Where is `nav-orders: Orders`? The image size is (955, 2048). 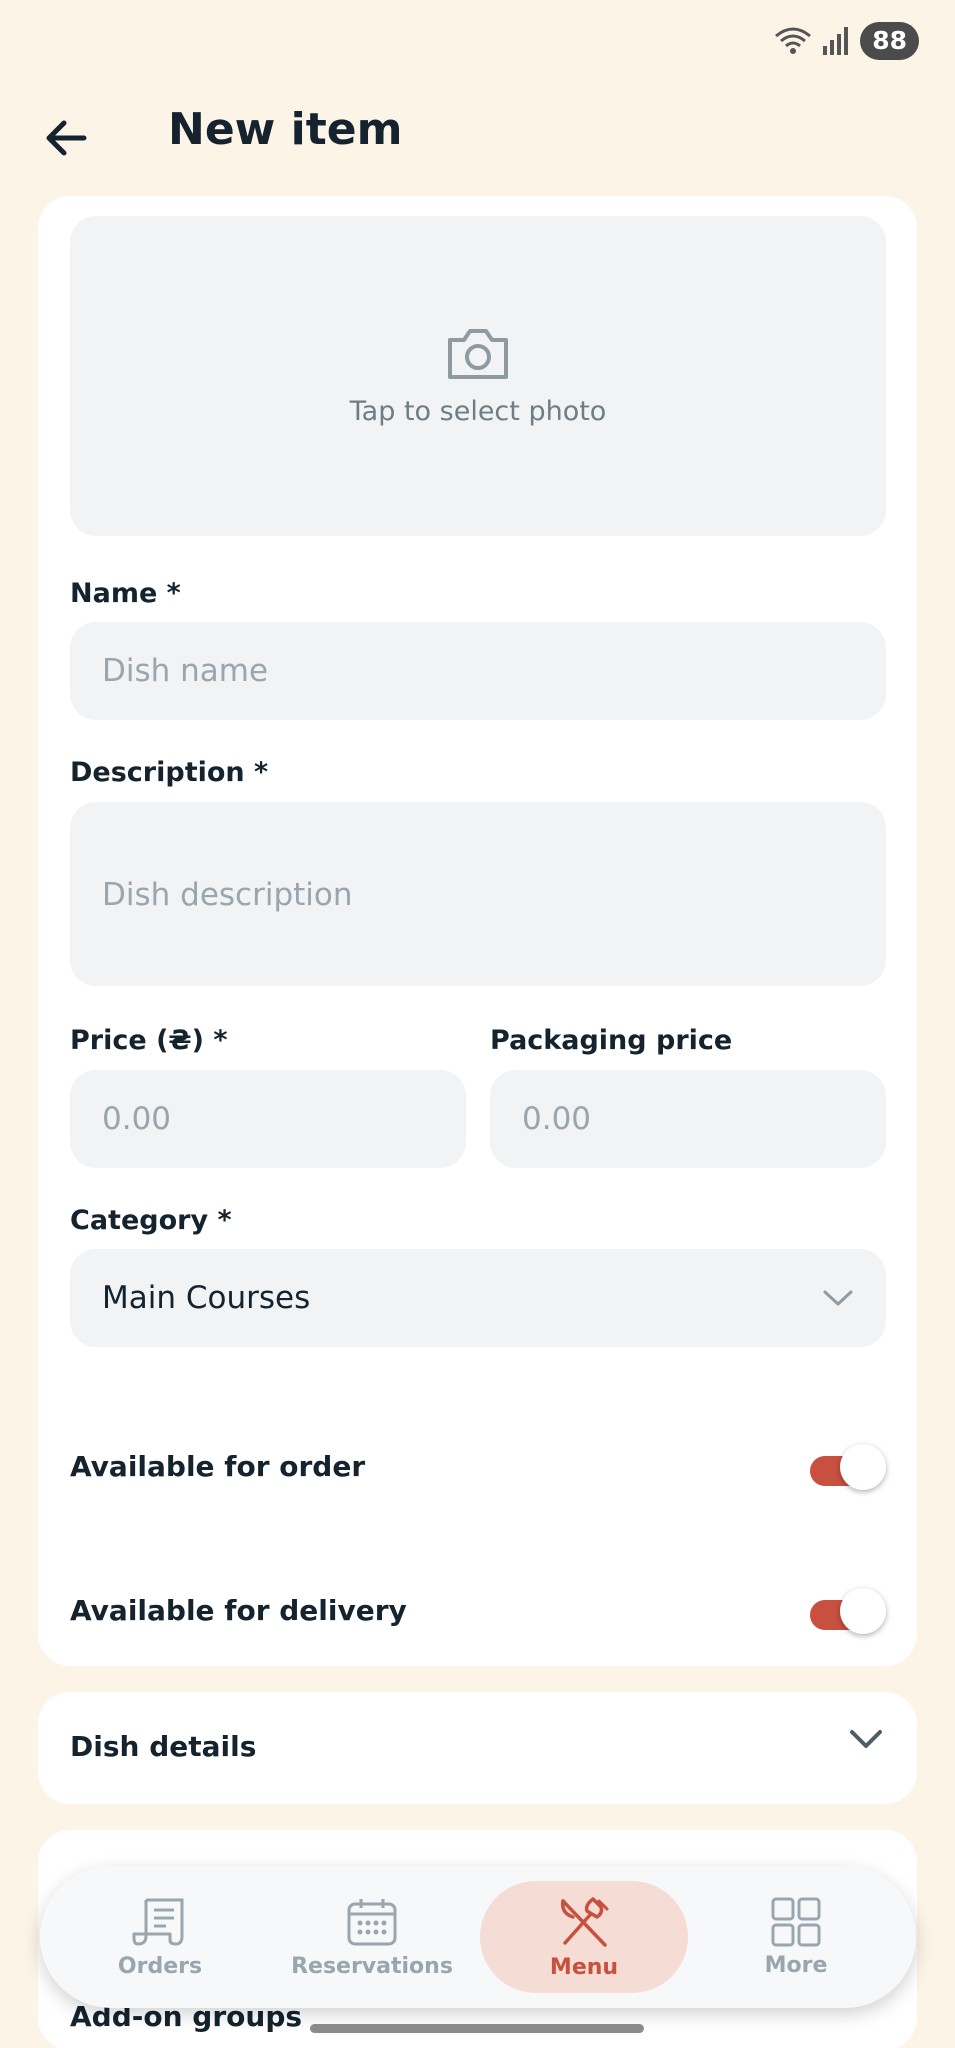 nav-orders: Orders is located at coordinates (160, 1937).